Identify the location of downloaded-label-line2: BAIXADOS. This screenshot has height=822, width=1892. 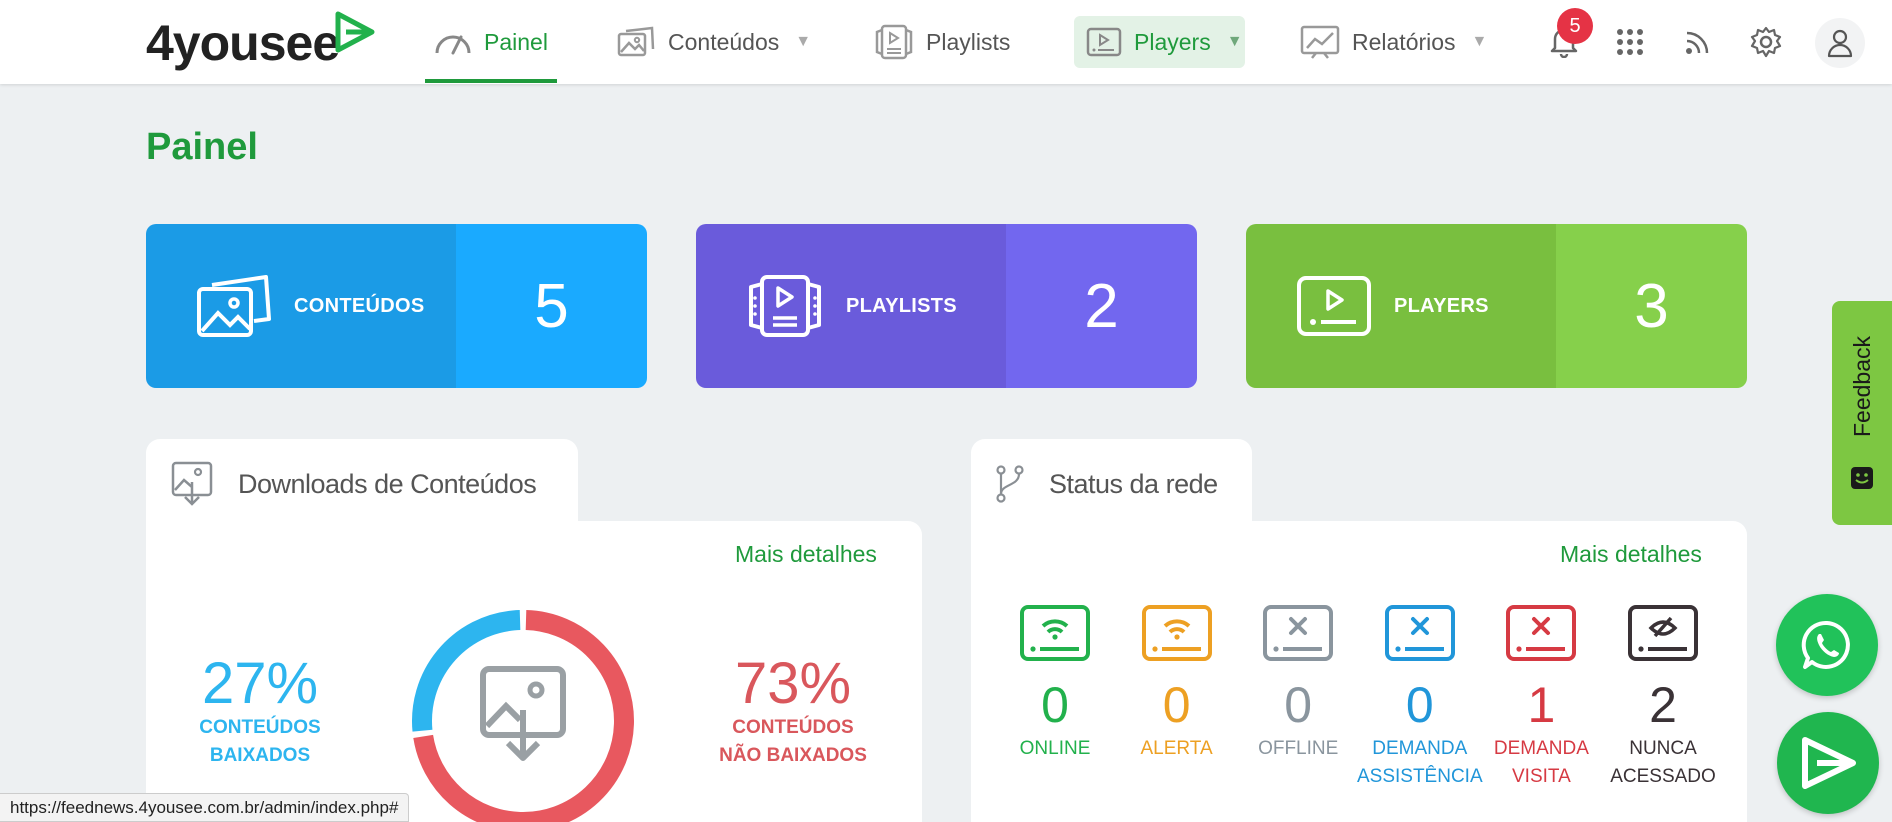
(260, 755).